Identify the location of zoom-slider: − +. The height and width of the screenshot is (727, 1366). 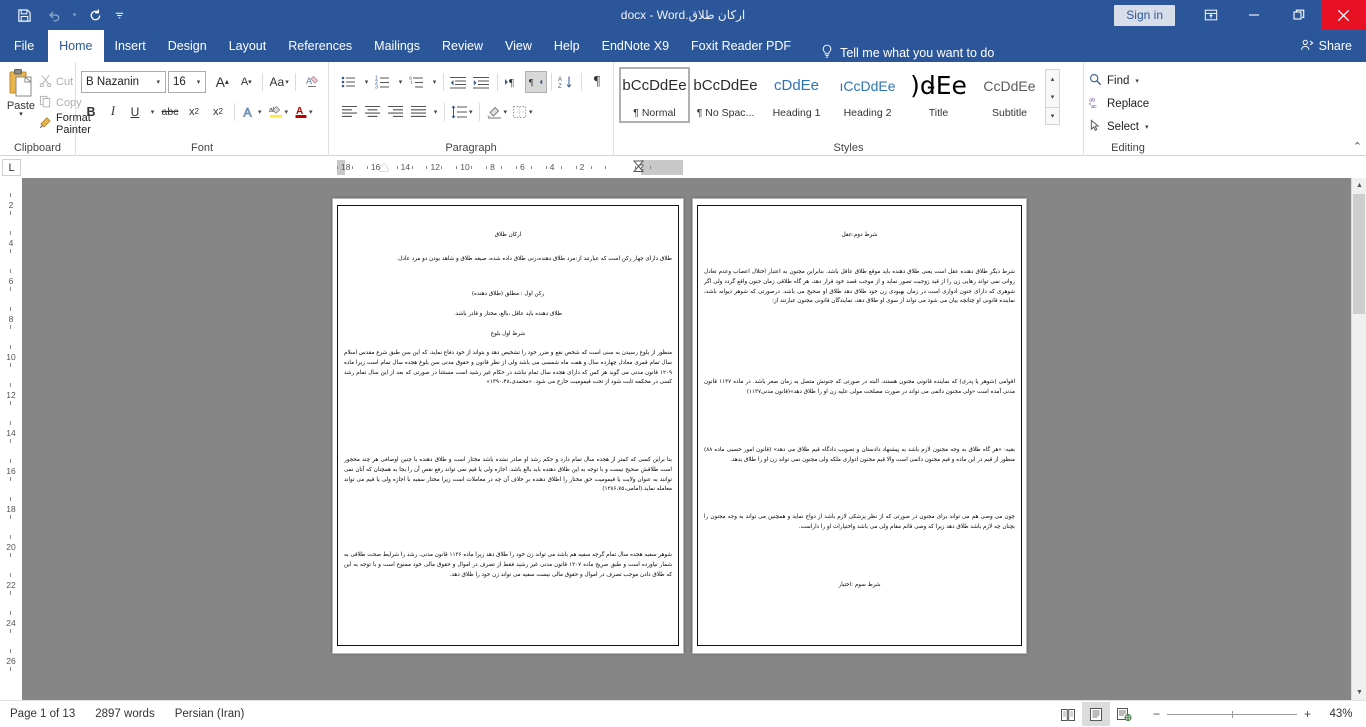
(1232, 714).